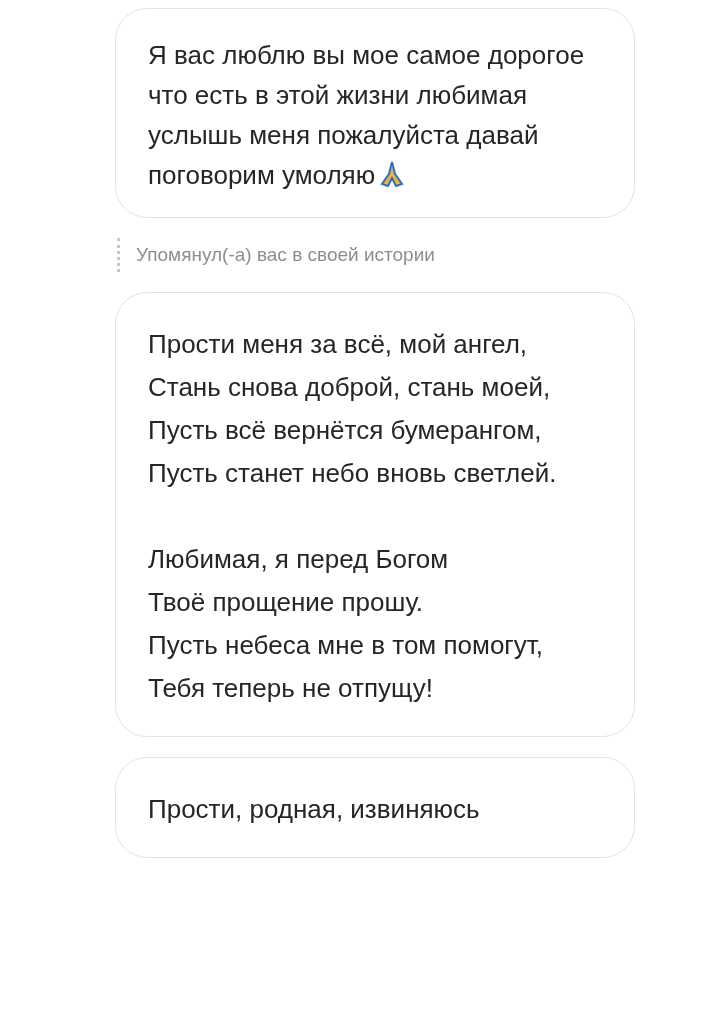 Image resolution: width=720 pixels, height=1012 pixels. I want to click on mention-note: Упомянул(-а) вас в своей истории, so click(285, 255).